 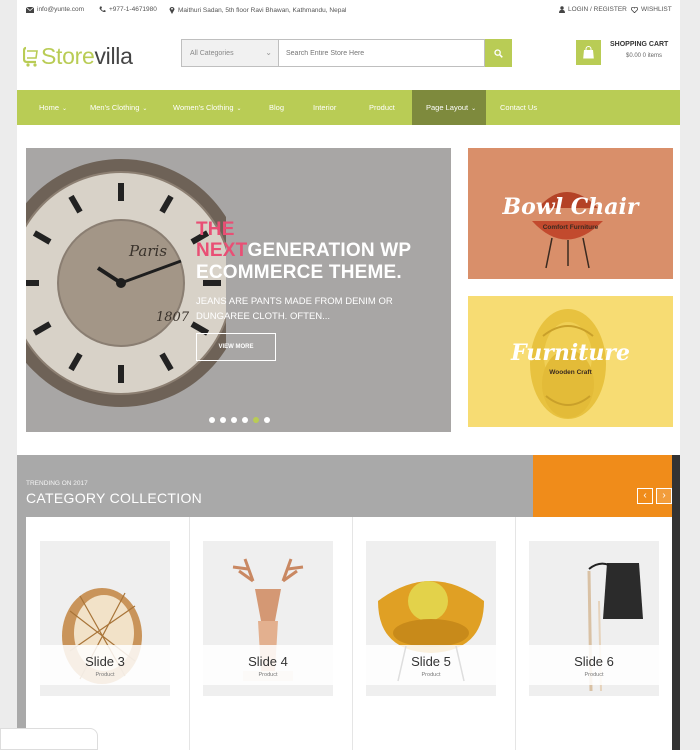 What do you see at coordinates (644, 56) in the screenshot?
I see `cart-summary: $0.00 0 items` at bounding box center [644, 56].